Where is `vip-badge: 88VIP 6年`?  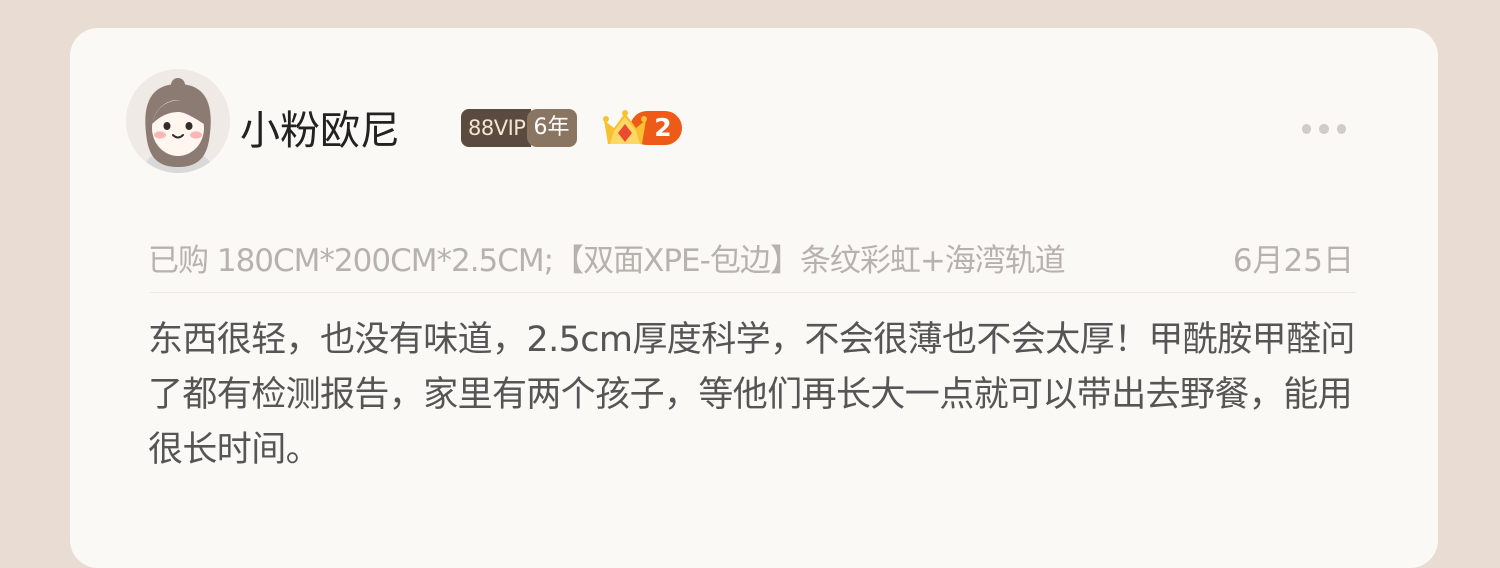
vip-badge: 88VIP 6年 is located at coordinates (519, 128).